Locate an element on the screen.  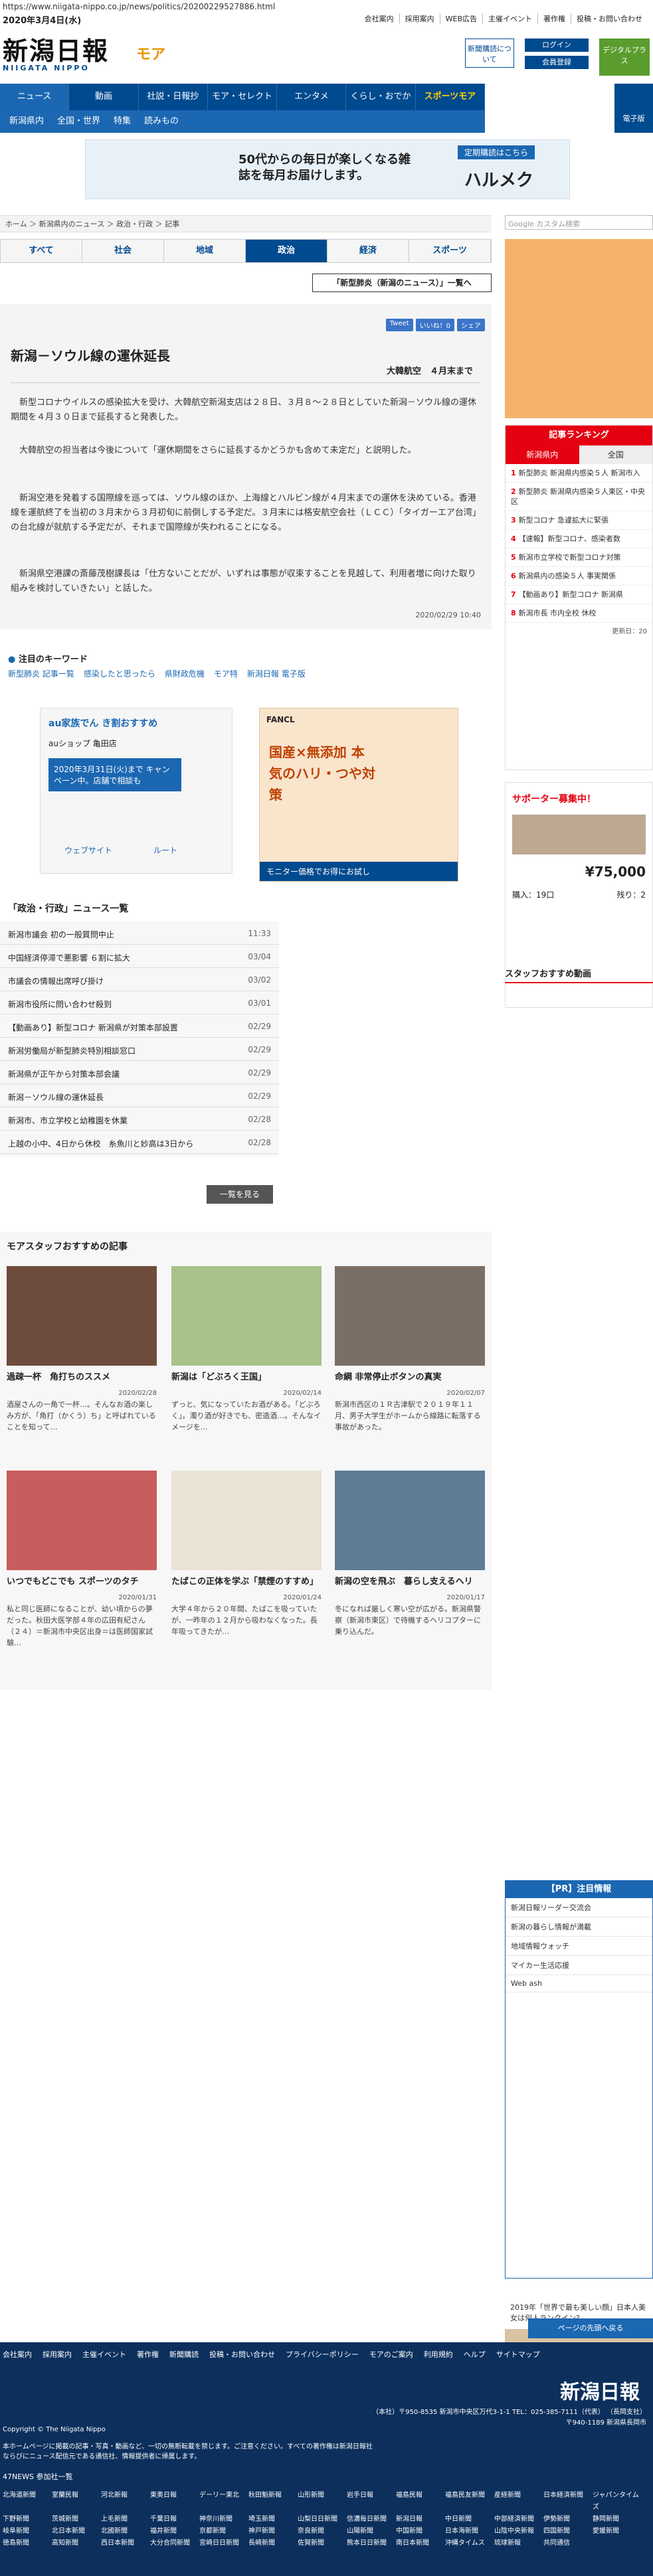
footer-paper-link: 上毛新聞 is located at coordinates (126, 2520).